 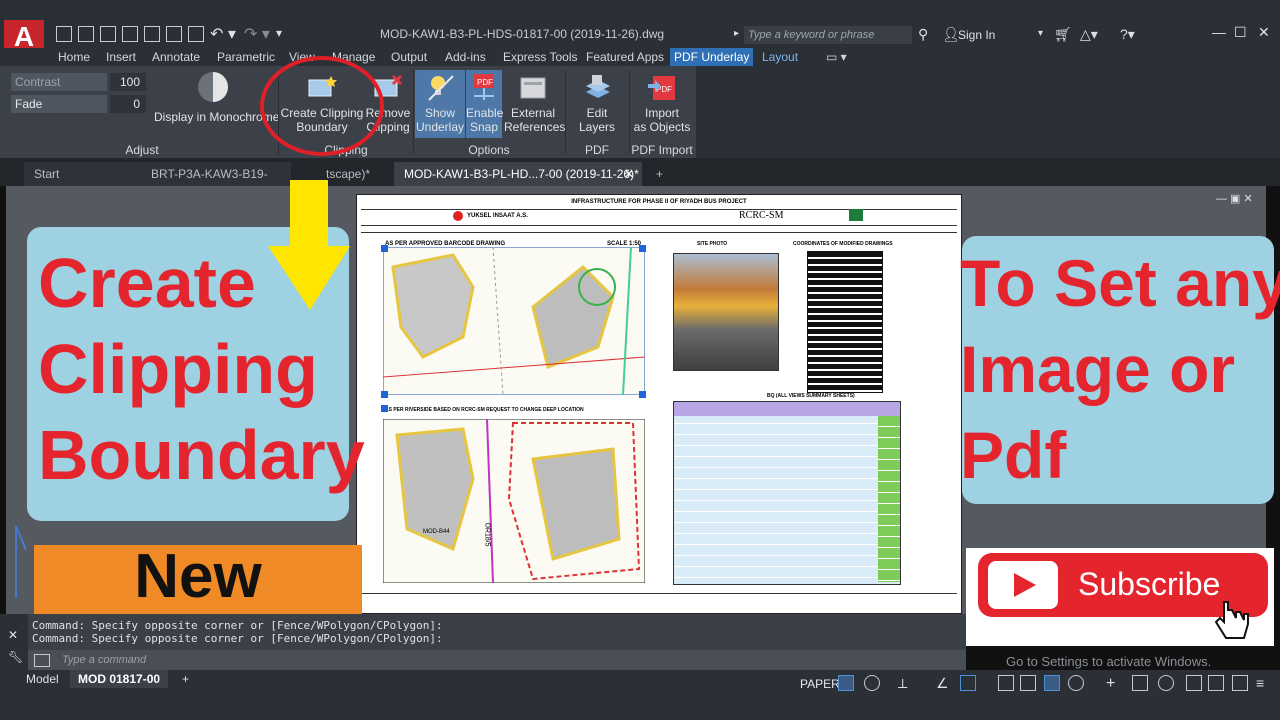 What do you see at coordinates (487, 534) in the screenshot?
I see `road-label: OR18/5` at bounding box center [487, 534].